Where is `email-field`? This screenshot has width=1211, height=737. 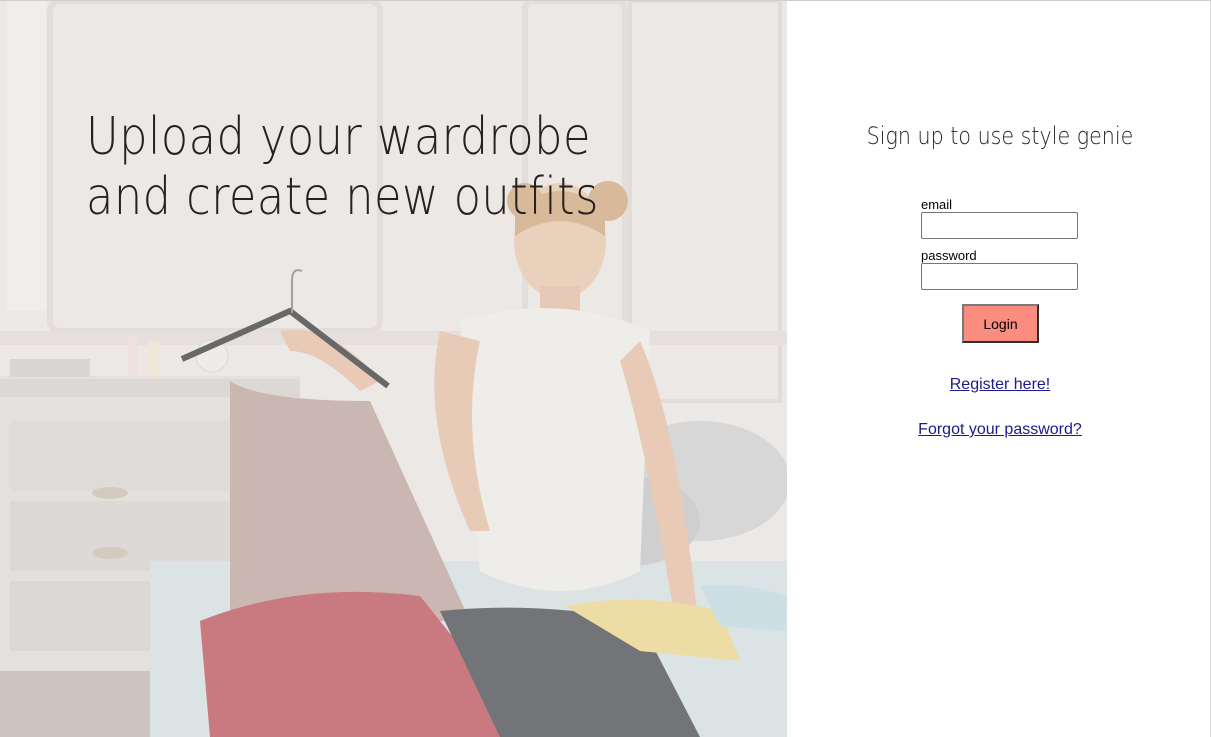 email-field is located at coordinates (999, 225).